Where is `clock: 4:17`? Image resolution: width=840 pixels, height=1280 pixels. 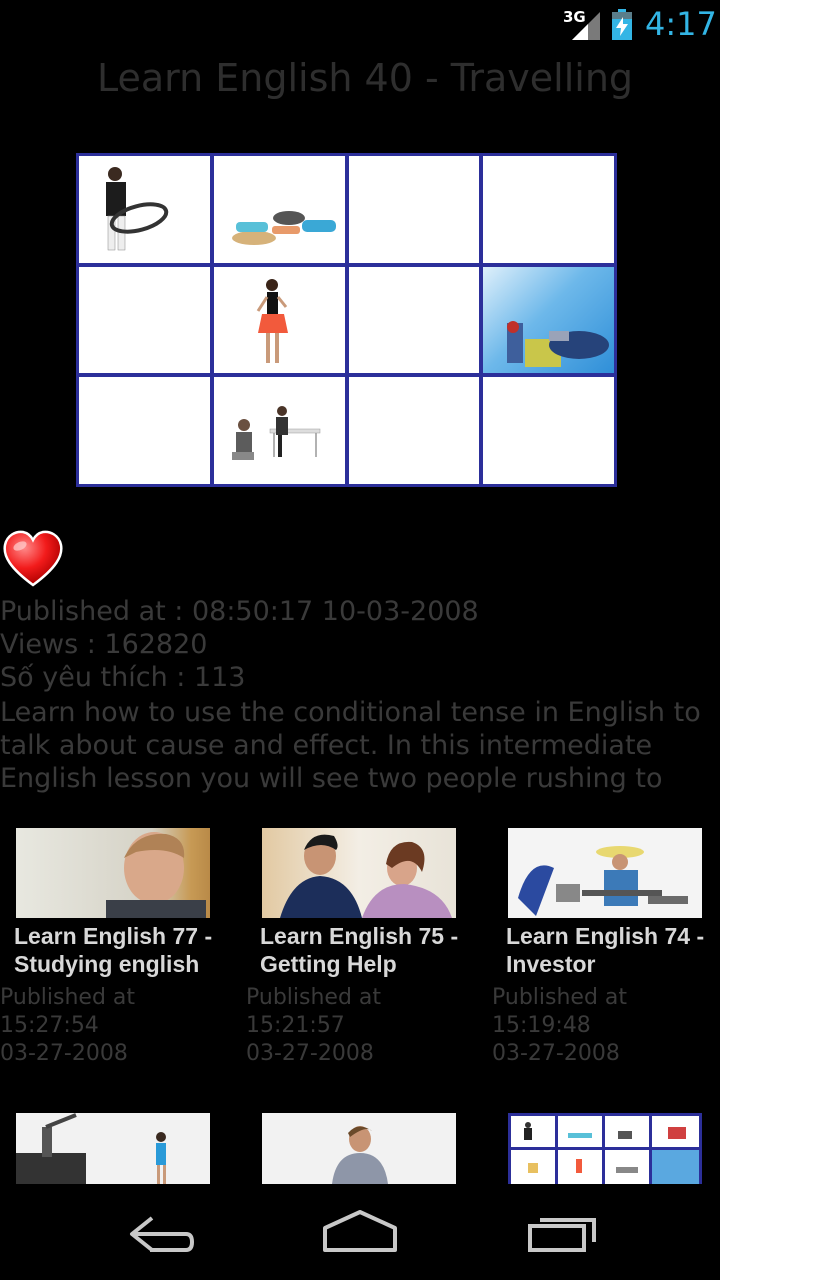
clock: 4:17 is located at coordinates (681, 24).